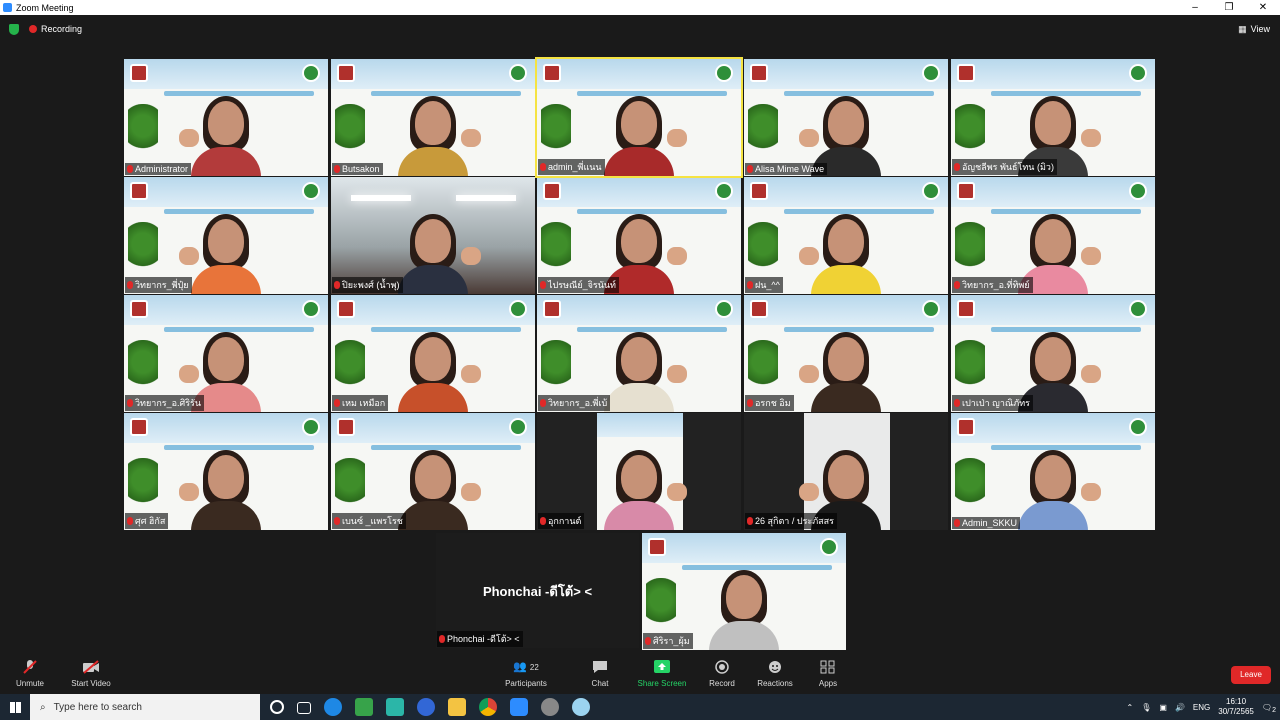 The width and height of the screenshot is (1280, 720). Describe the element at coordinates (395, 707) in the screenshot. I see `slack-icon` at that location.